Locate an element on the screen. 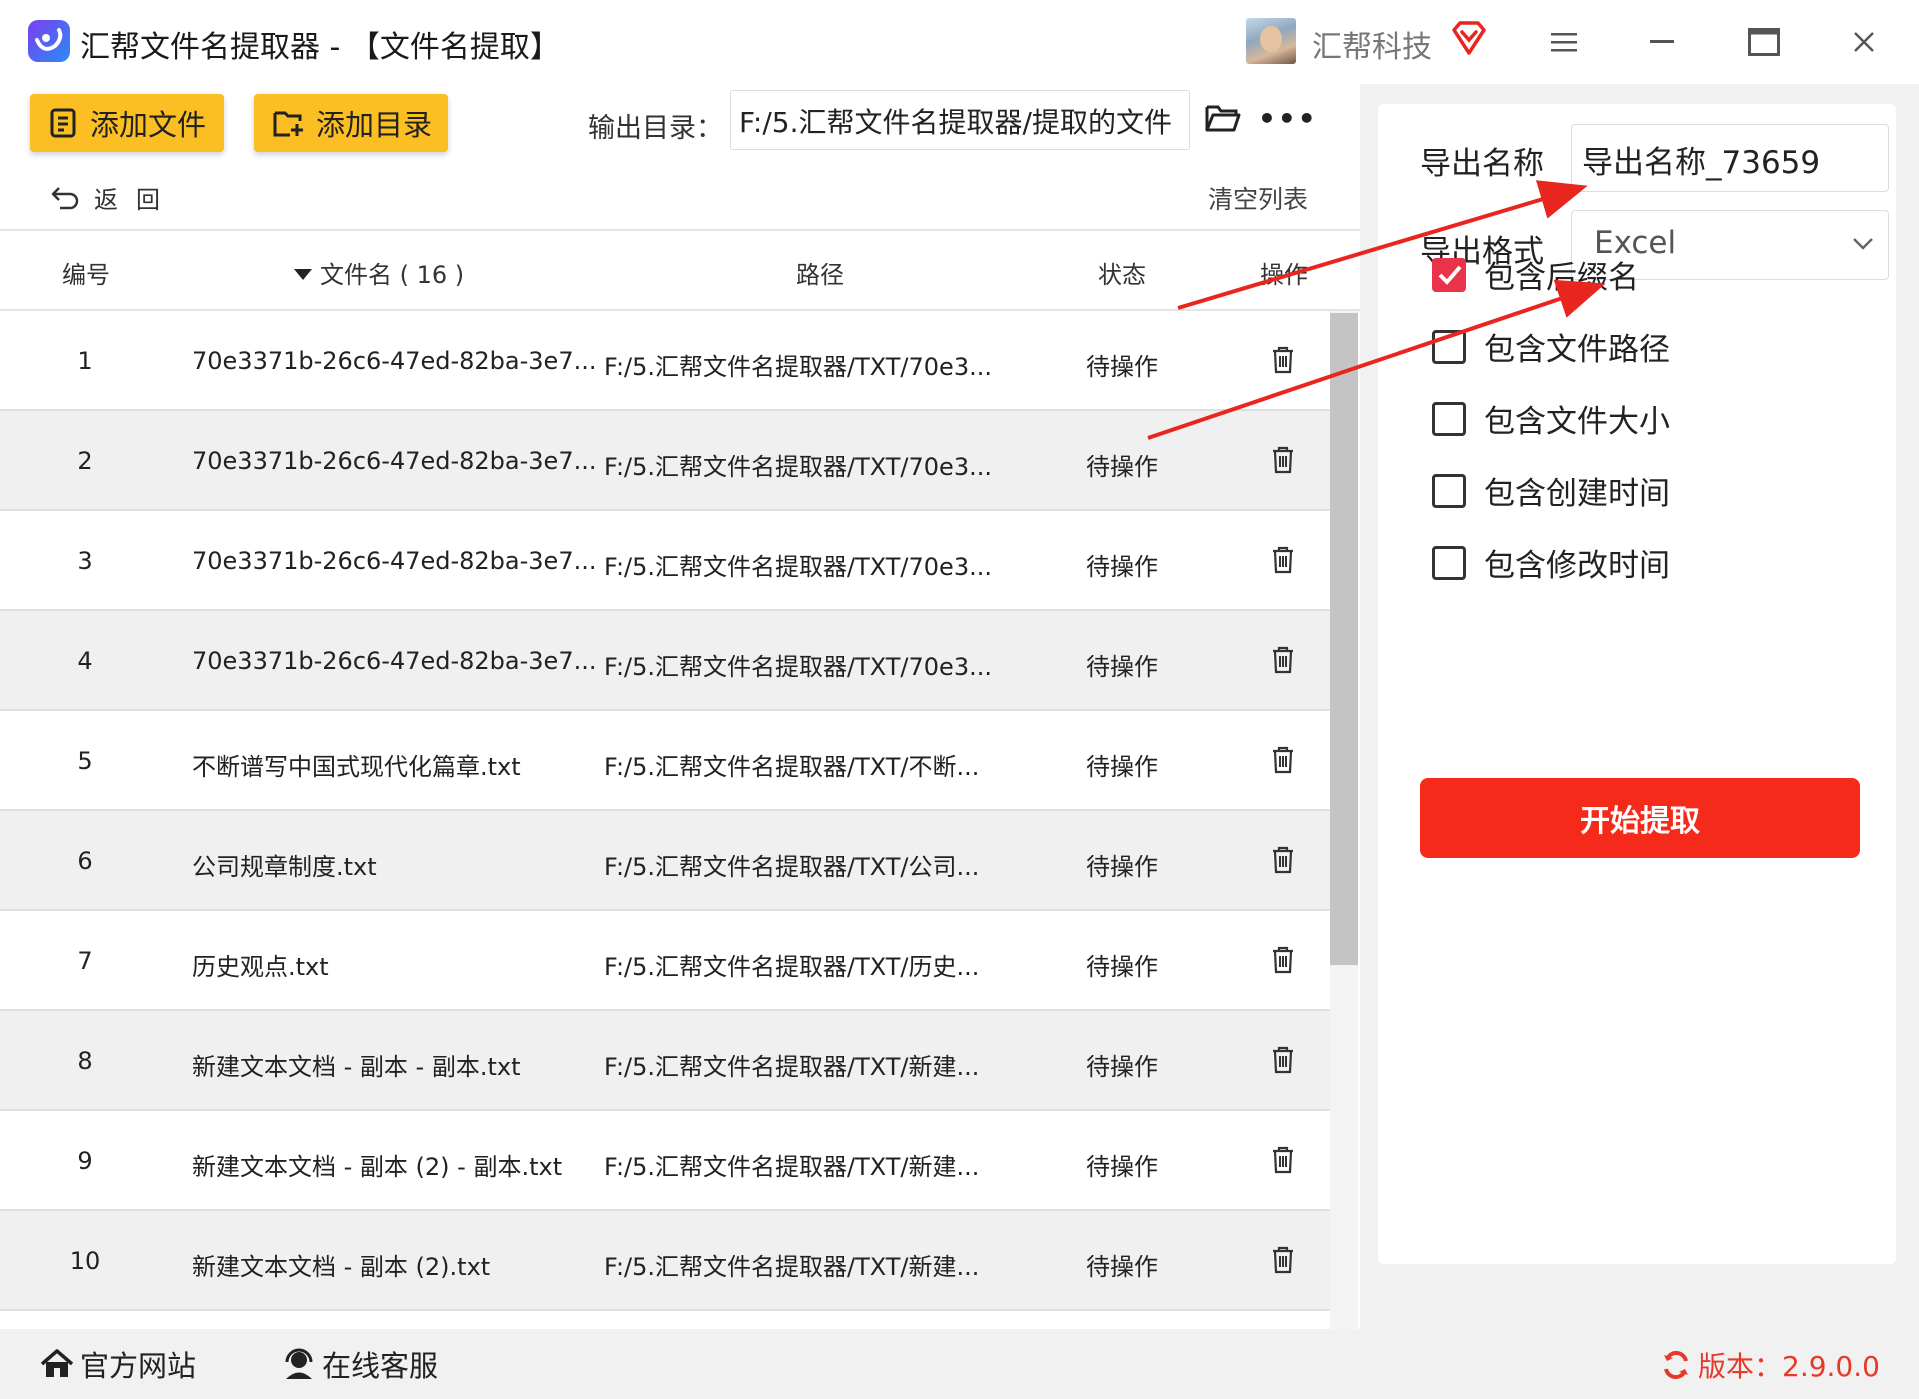 Image resolution: width=1919 pixels, height=1399 pixels. add-file-label: 添加文件 is located at coordinates (148, 125).